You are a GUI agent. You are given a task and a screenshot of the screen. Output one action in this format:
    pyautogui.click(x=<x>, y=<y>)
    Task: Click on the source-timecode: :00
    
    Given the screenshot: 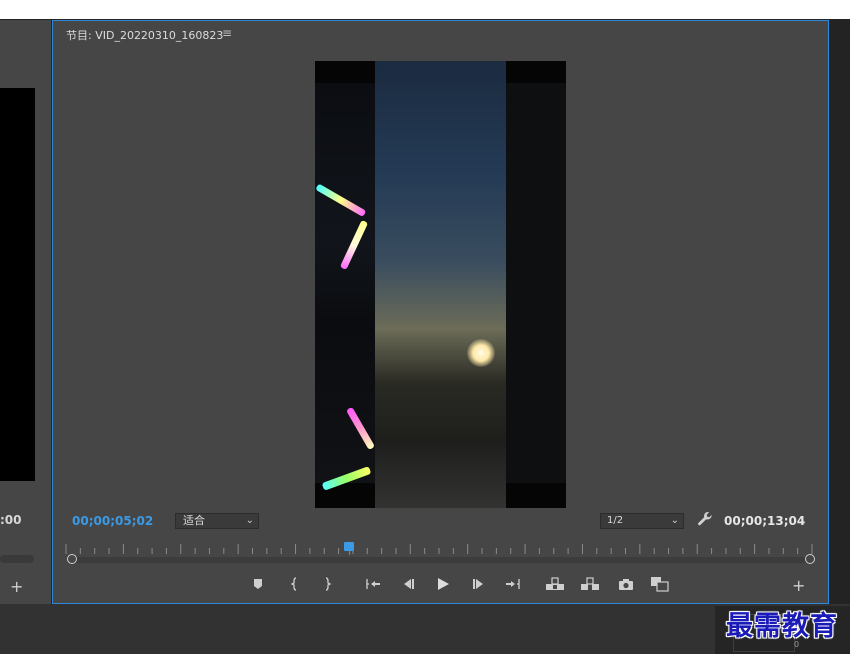 What is the action you would take?
    pyautogui.click(x=11, y=520)
    